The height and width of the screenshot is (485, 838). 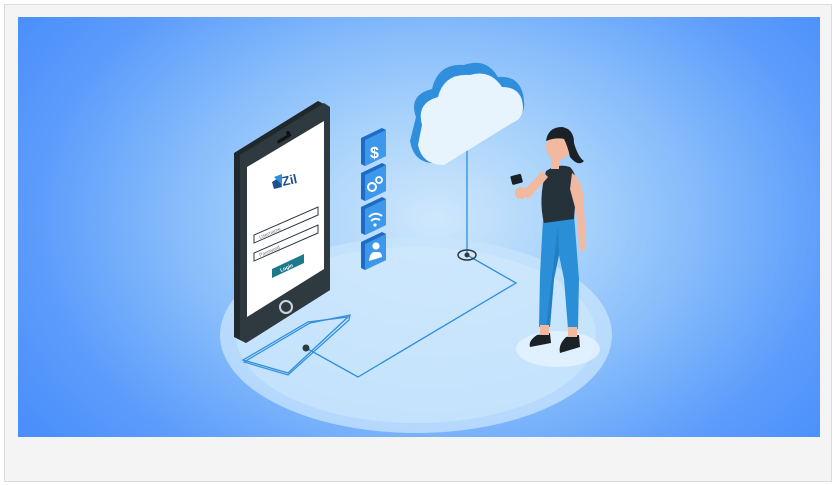 What do you see at coordinates (373, 216) in the screenshot?
I see `wifi-icon` at bounding box center [373, 216].